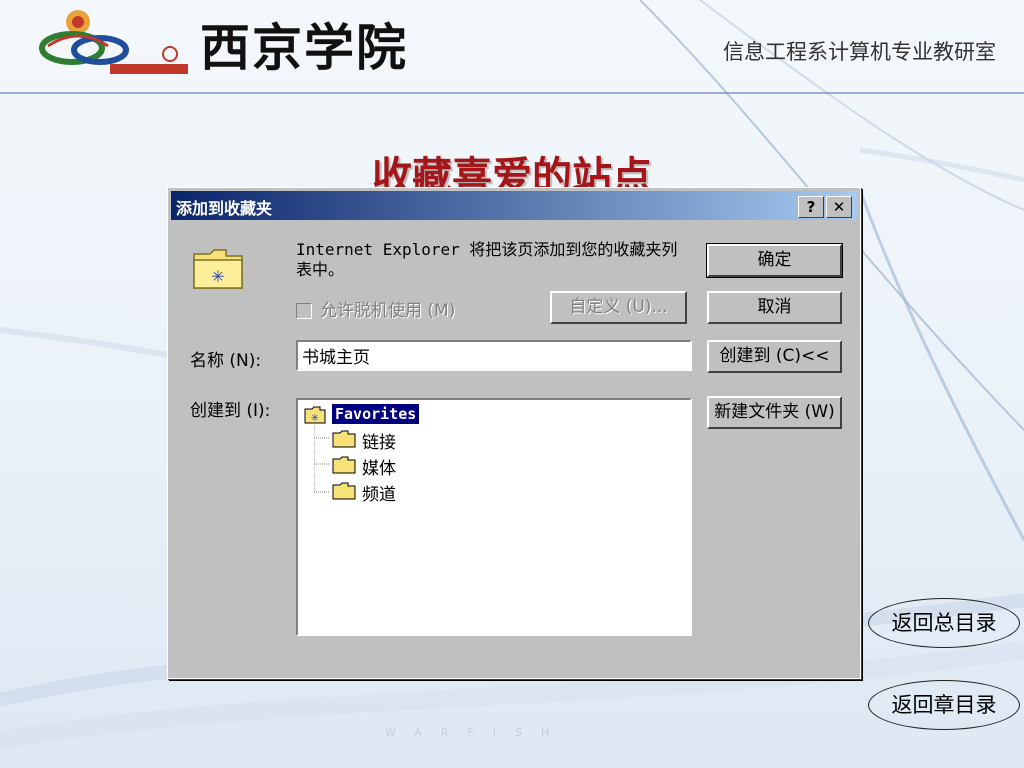  Describe the element at coordinates (379, 495) in the screenshot. I see `tree-item-label: 频道` at that location.